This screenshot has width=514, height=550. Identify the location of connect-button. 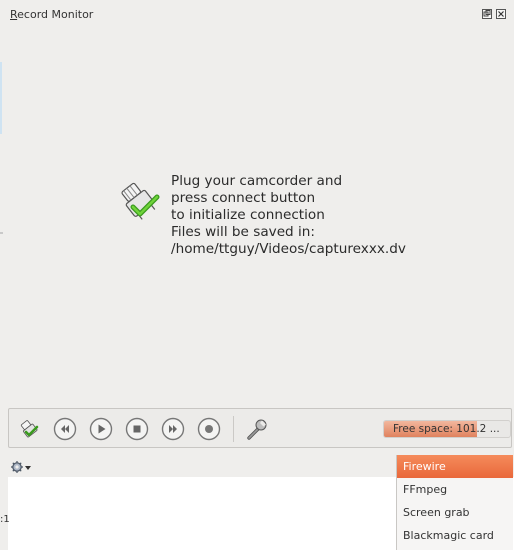
(29, 429).